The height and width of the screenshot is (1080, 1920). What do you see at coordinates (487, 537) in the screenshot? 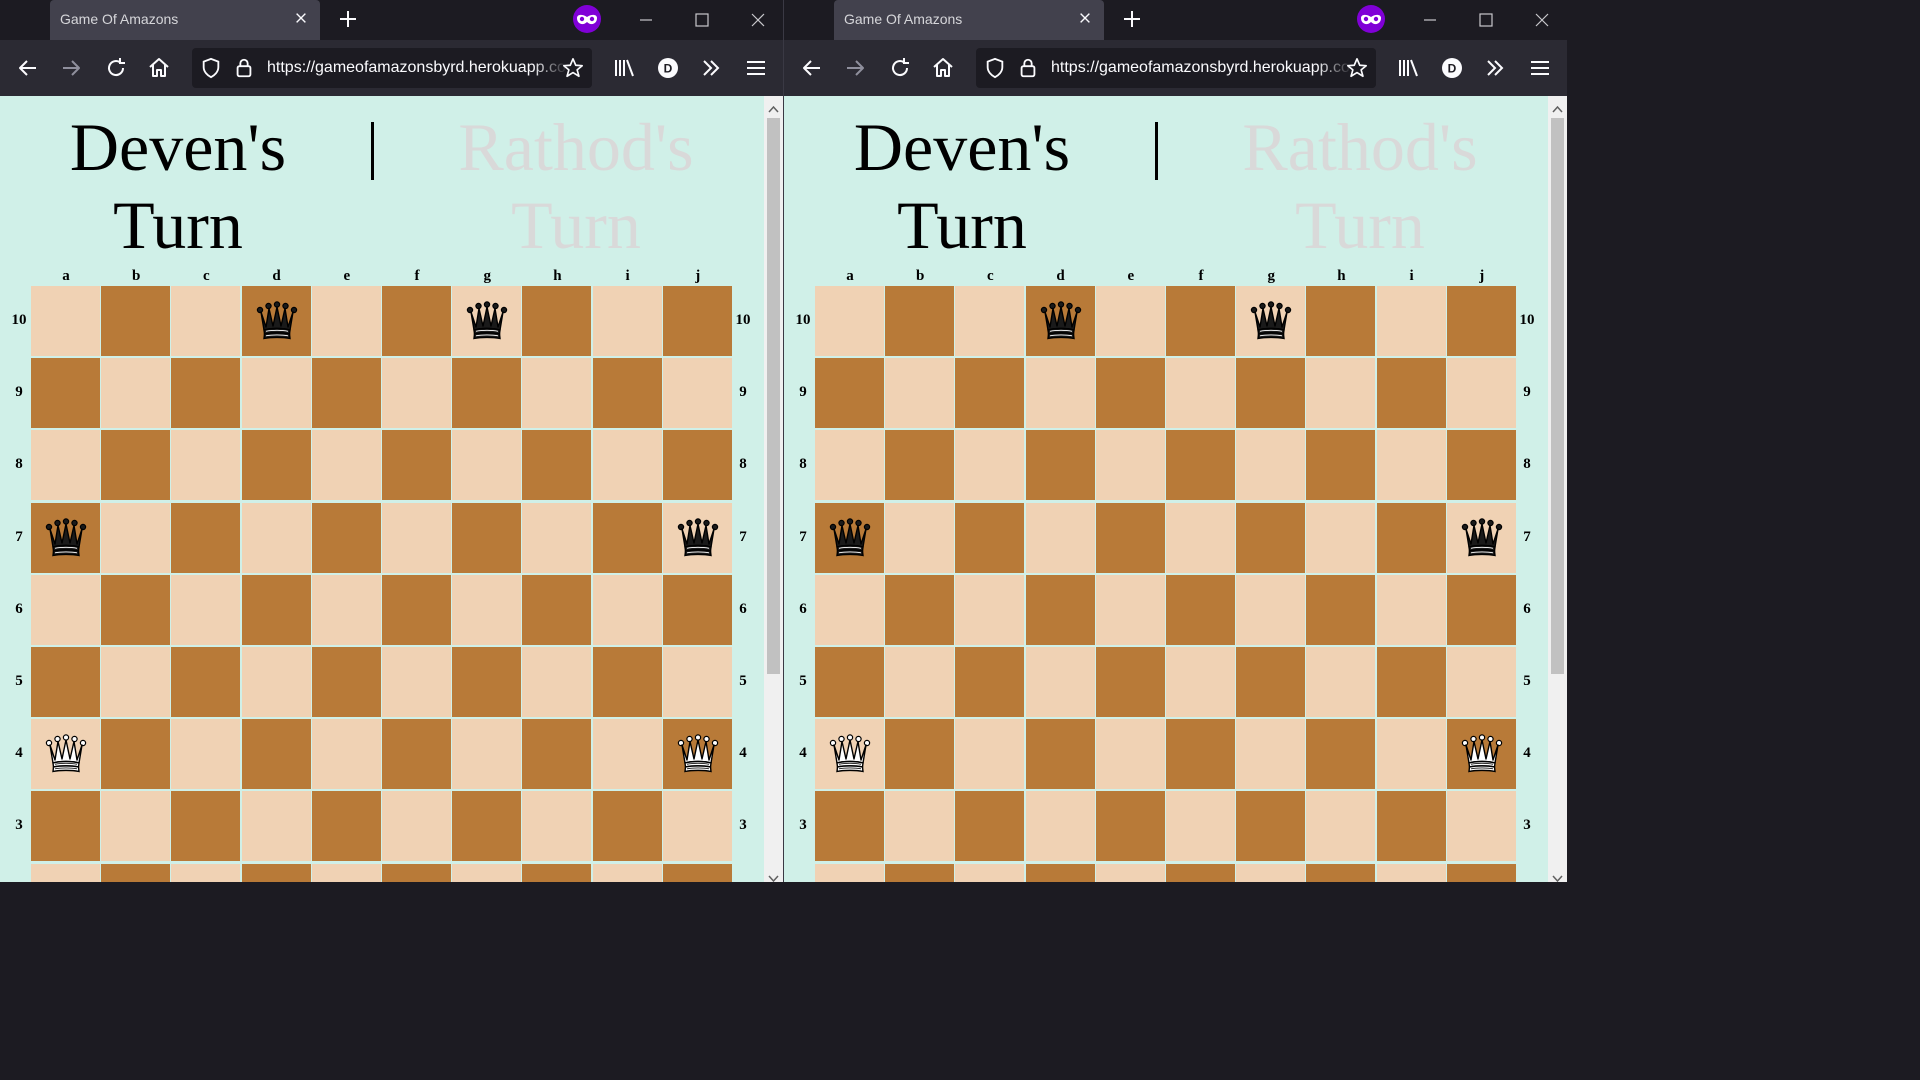
I see `square-g7` at bounding box center [487, 537].